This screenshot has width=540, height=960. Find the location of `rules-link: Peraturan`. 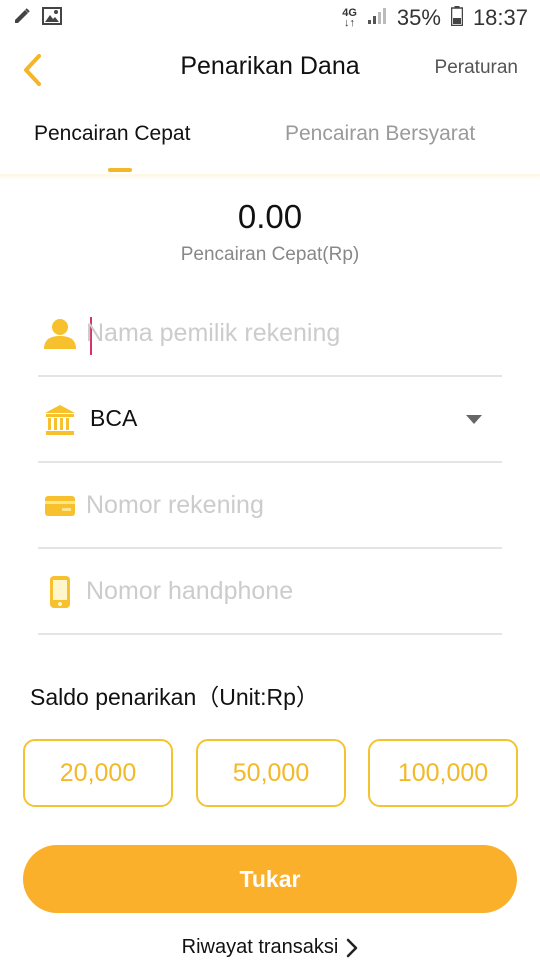

rules-link: Peraturan is located at coordinates (476, 68).